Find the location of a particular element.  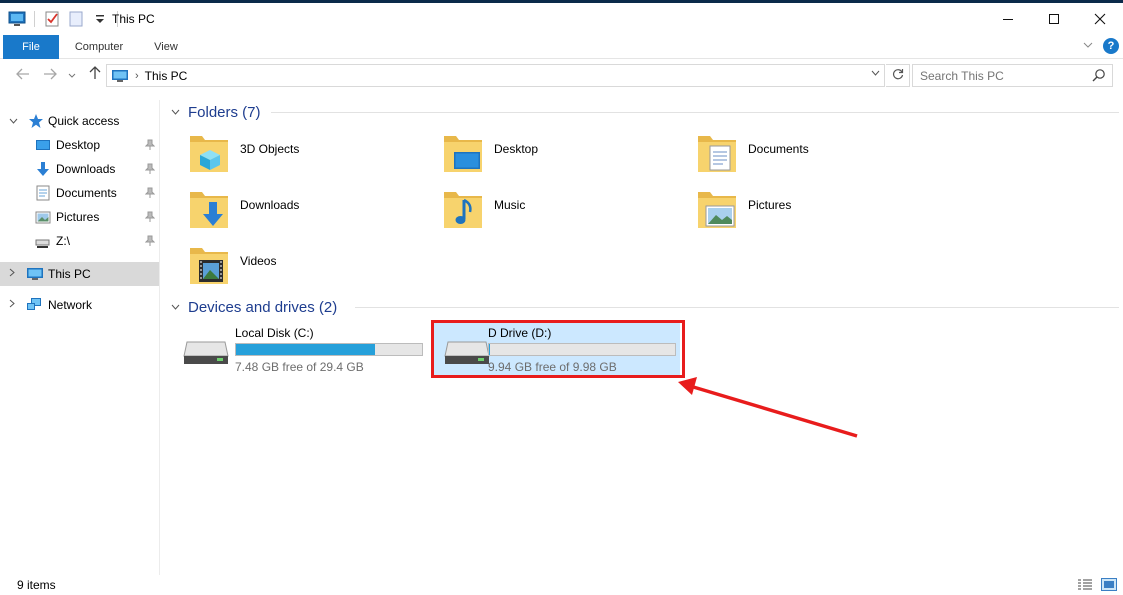

folder-label: 3D Objects is located at coordinates (270, 149).